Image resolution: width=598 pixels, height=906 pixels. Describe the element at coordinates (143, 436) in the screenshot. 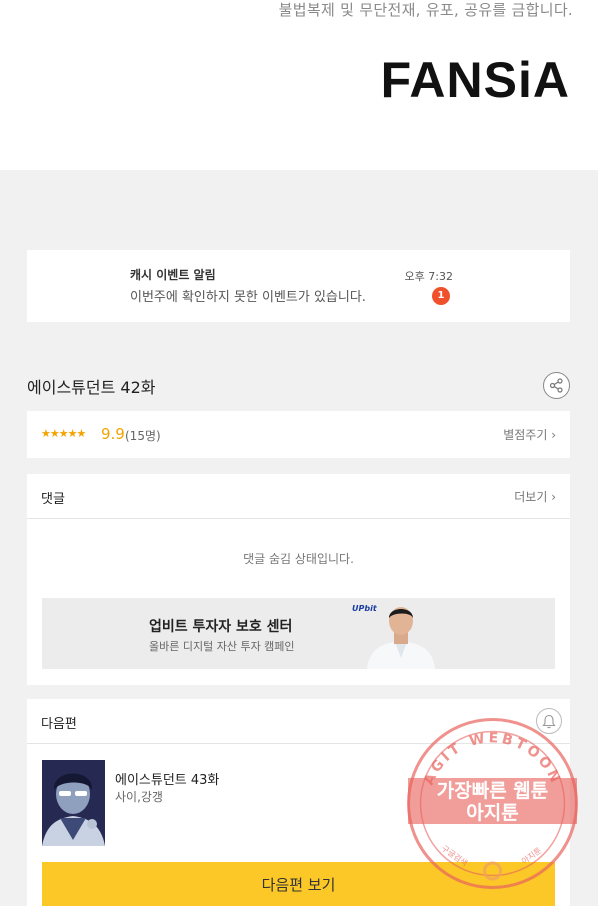

I see `rating-count: (15명)` at that location.